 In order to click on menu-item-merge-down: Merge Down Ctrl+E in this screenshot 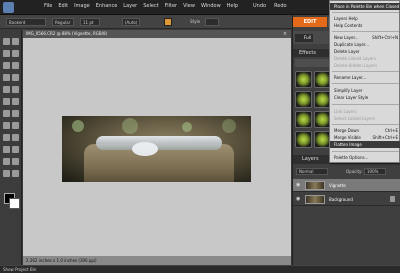, I will do `click(365, 130)`.